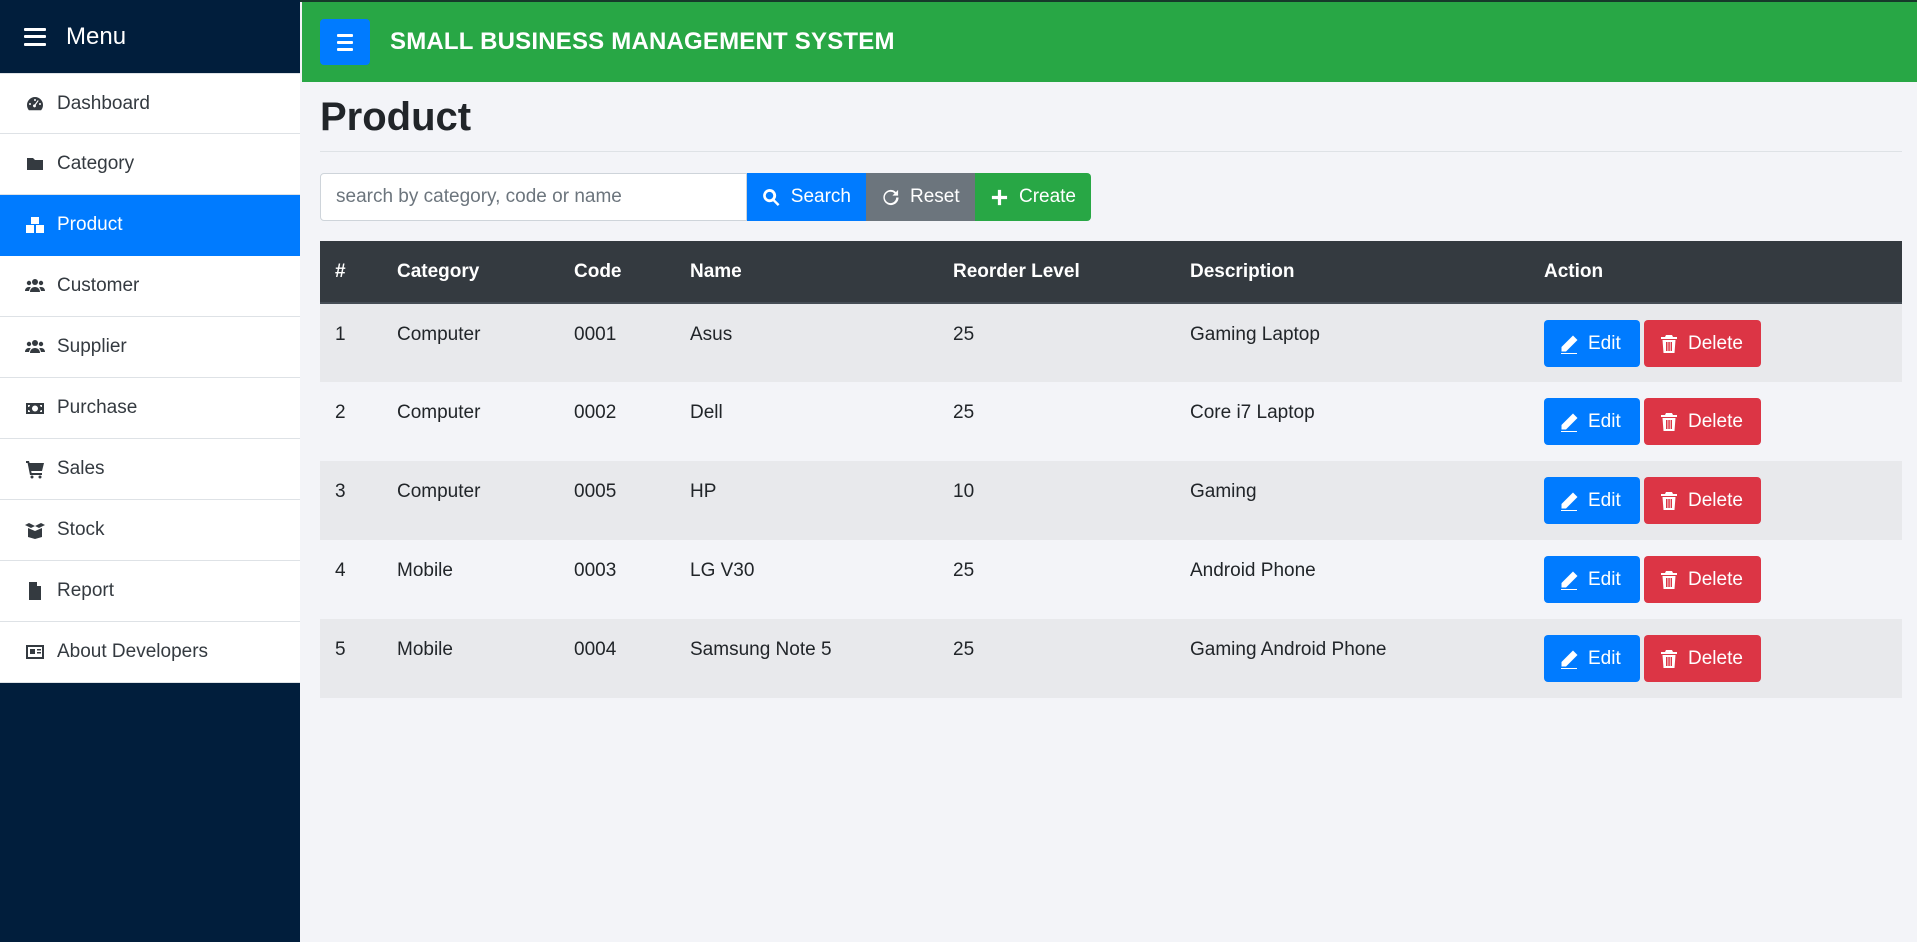  What do you see at coordinates (1033, 197) in the screenshot?
I see `create-button: Create` at bounding box center [1033, 197].